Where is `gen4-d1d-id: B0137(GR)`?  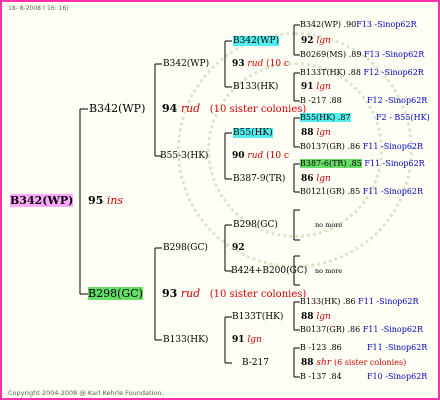 gen4-d1d-id: B0137(GR) is located at coordinates (322, 329).